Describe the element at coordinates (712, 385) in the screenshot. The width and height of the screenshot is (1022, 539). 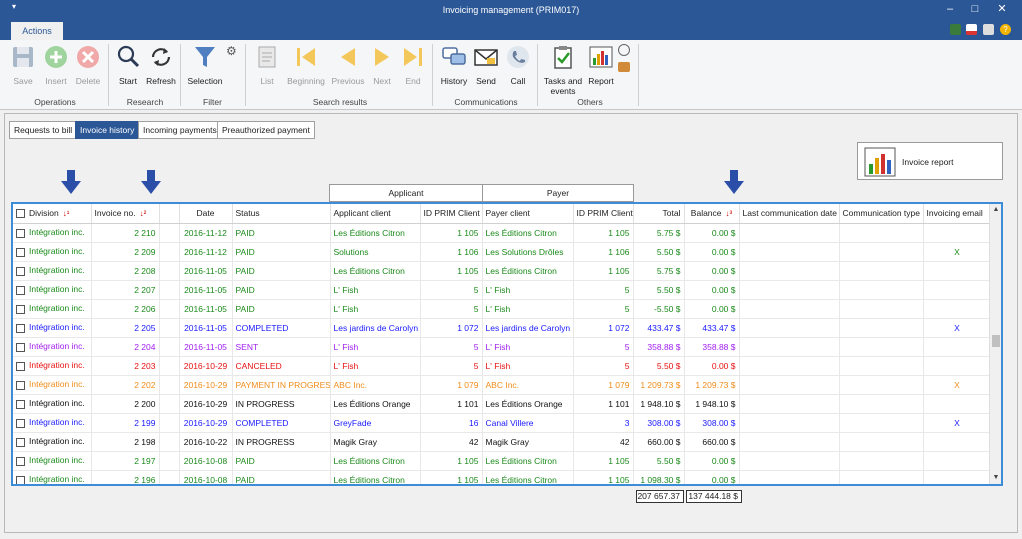
I see `table-cell: 1 209.73 $` at that location.